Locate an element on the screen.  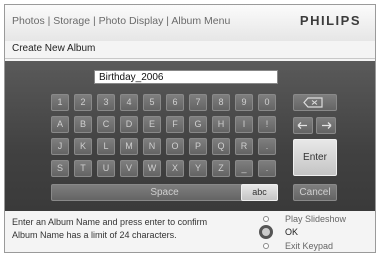
key-0-6: 7 is located at coordinates (198, 102).